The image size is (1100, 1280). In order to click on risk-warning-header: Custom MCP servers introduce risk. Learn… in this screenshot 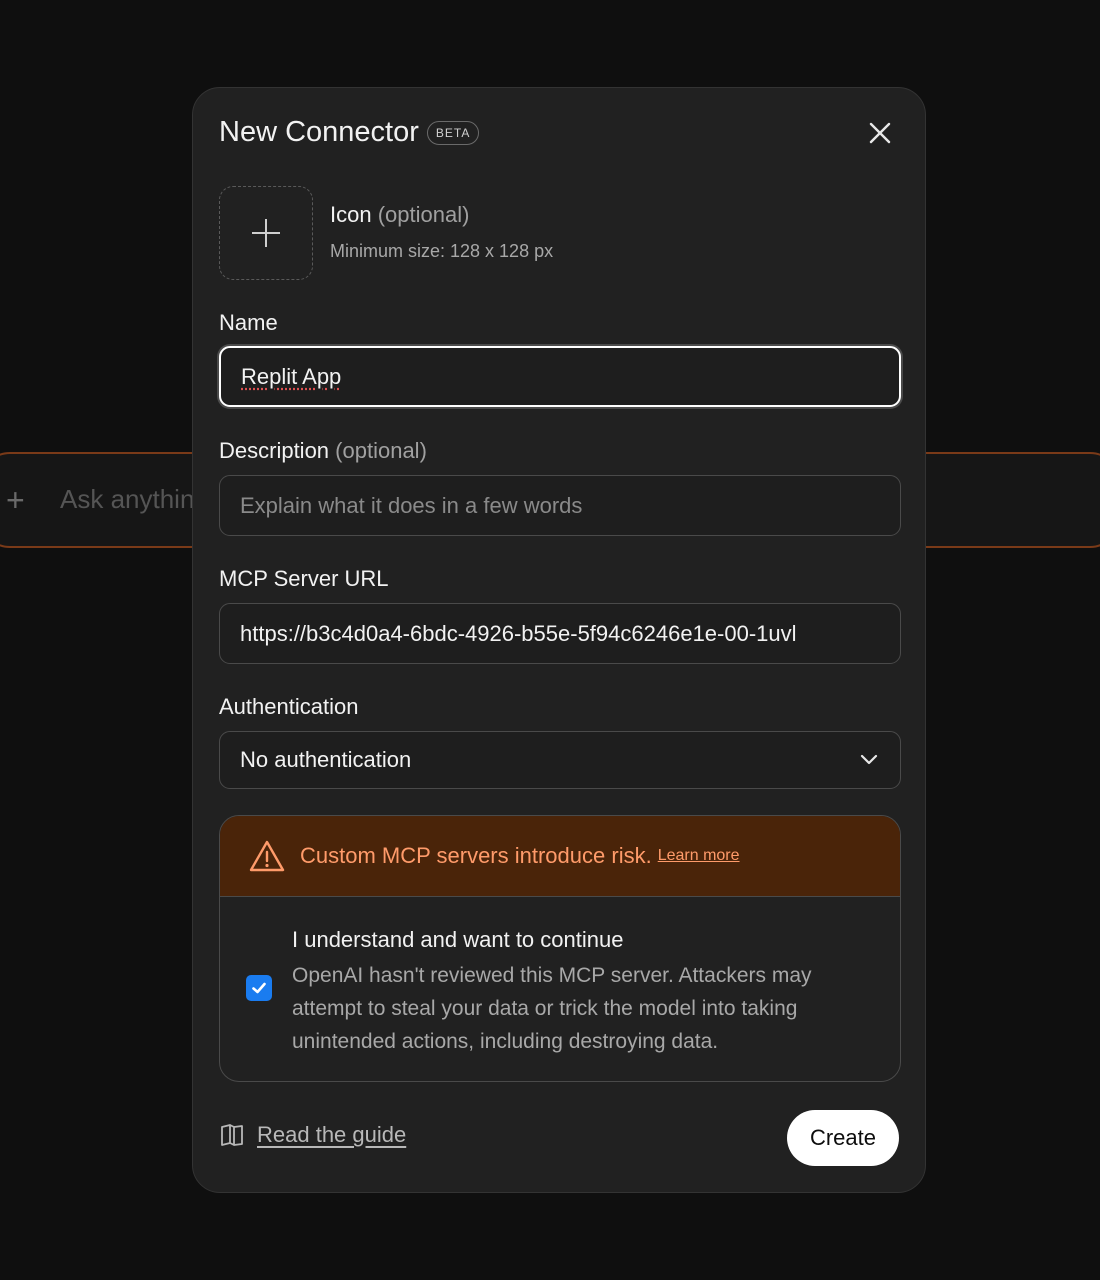, I will do `click(560, 856)`.